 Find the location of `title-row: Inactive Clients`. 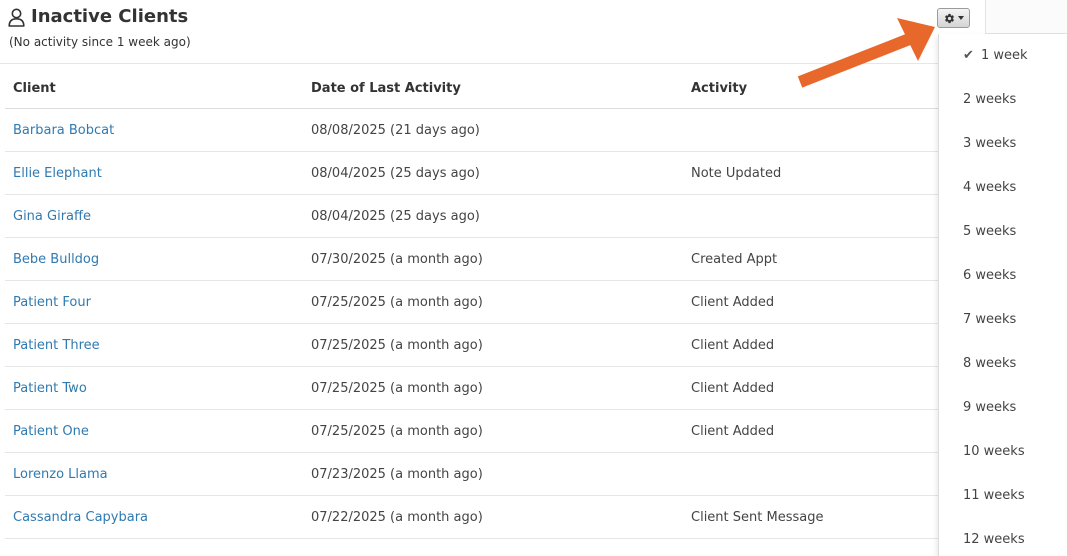

title-row: Inactive Clients is located at coordinates (99, 16).